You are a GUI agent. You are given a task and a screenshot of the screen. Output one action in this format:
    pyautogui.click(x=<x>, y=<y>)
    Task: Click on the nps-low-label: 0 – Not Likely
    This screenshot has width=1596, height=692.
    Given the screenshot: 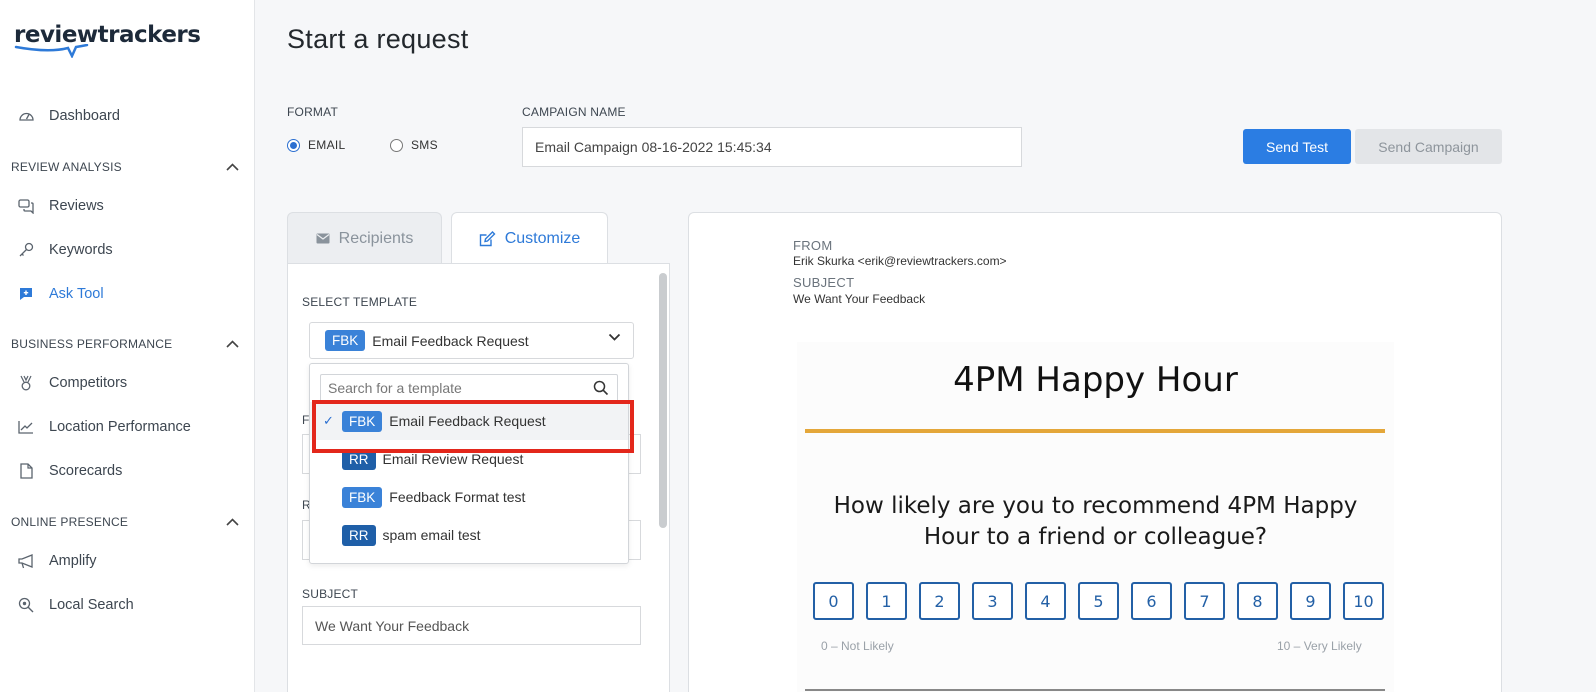 What is the action you would take?
    pyautogui.click(x=857, y=646)
    